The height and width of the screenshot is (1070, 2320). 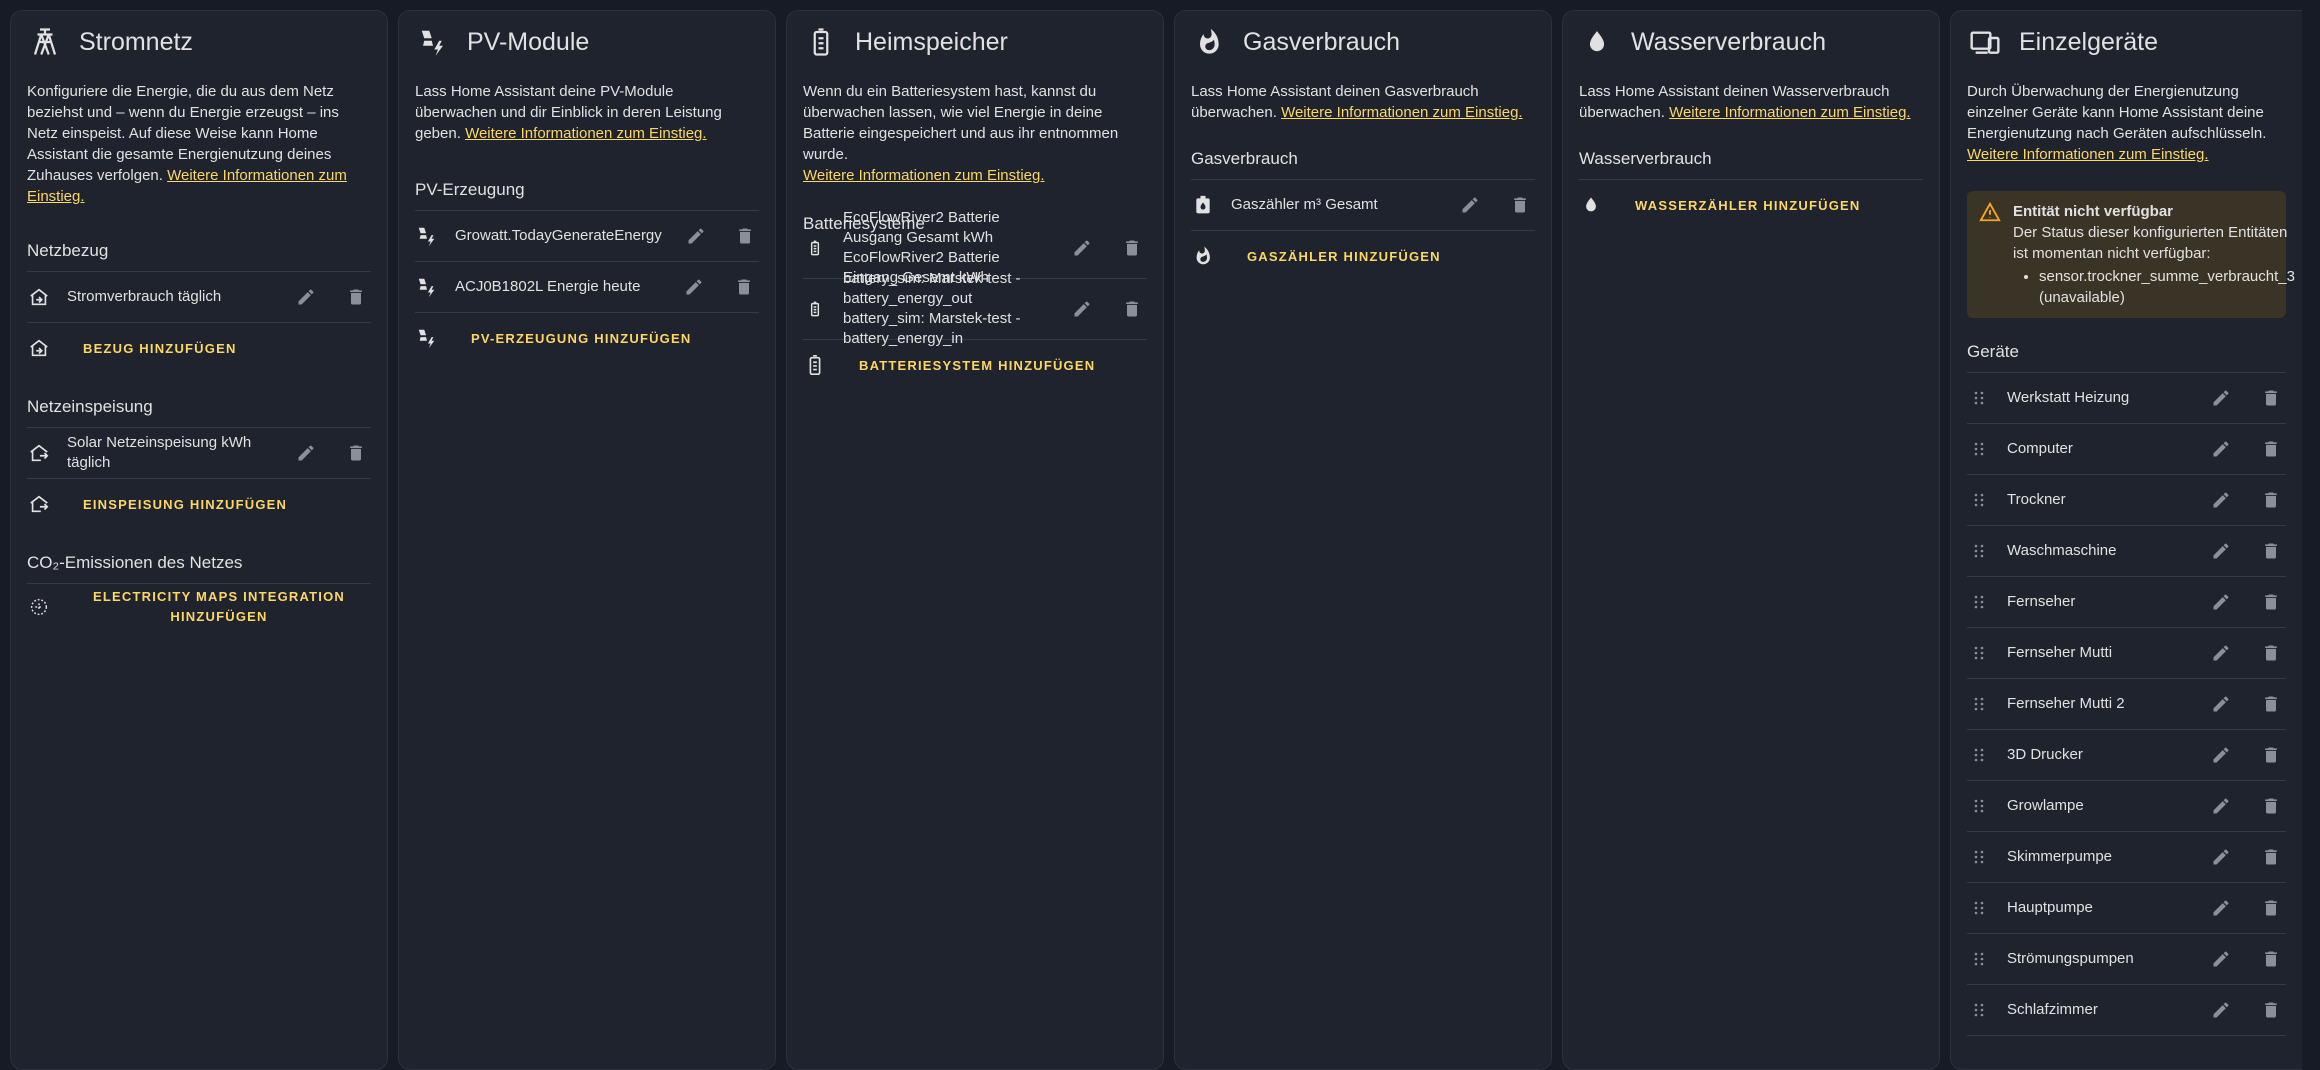 What do you see at coordinates (2088, 41) in the screenshot?
I see `devices-title: Einzelgeräte` at bounding box center [2088, 41].